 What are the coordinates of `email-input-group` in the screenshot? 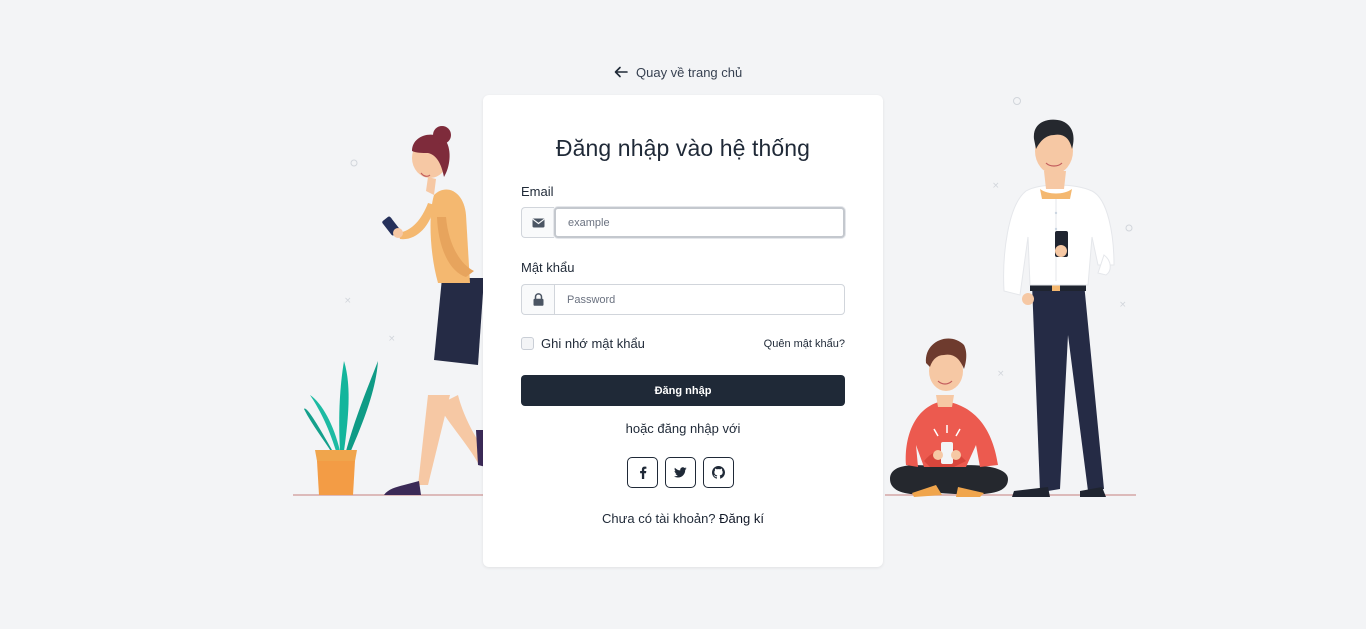 It's located at (683, 222).